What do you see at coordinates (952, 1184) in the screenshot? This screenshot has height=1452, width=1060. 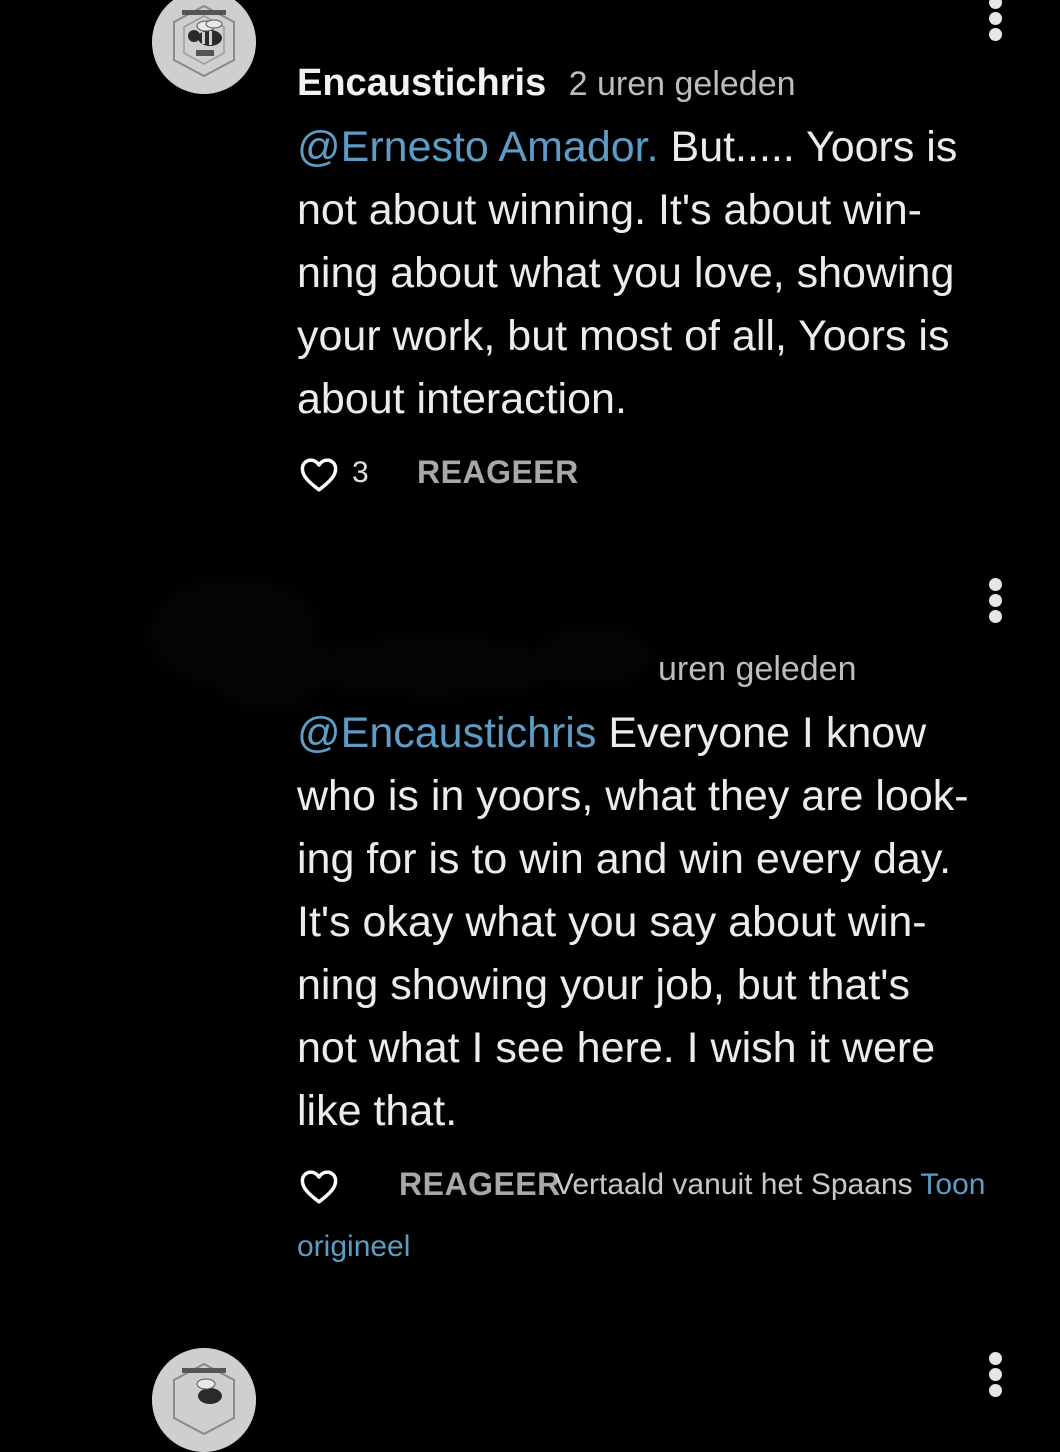 I see `show-original-link: Toon` at bounding box center [952, 1184].